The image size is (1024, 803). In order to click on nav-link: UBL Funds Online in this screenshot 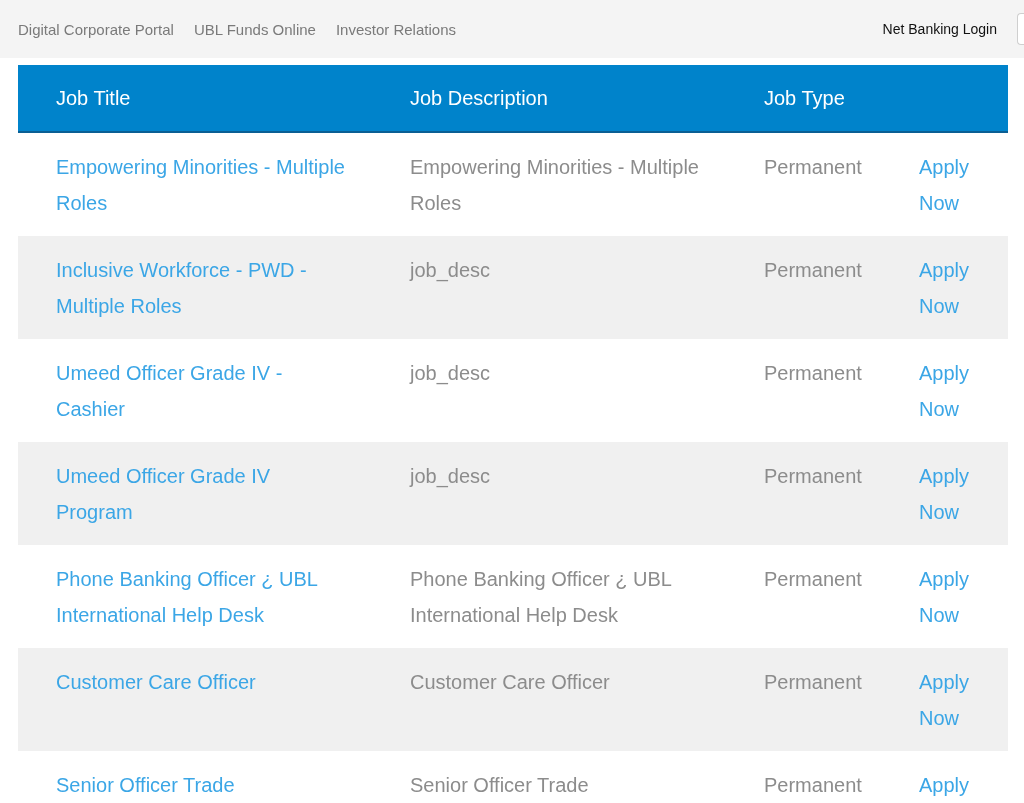, I will do `click(254, 29)`.